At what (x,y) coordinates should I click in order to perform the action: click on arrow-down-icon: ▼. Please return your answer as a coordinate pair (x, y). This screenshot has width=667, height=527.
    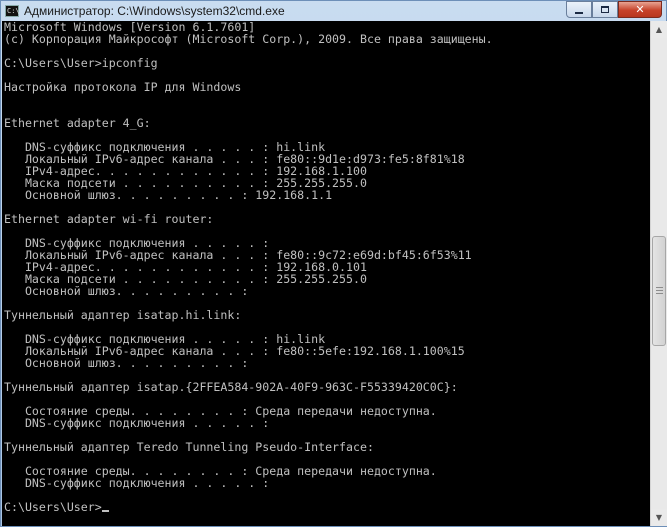
    Looking at the image, I should click on (659, 517).